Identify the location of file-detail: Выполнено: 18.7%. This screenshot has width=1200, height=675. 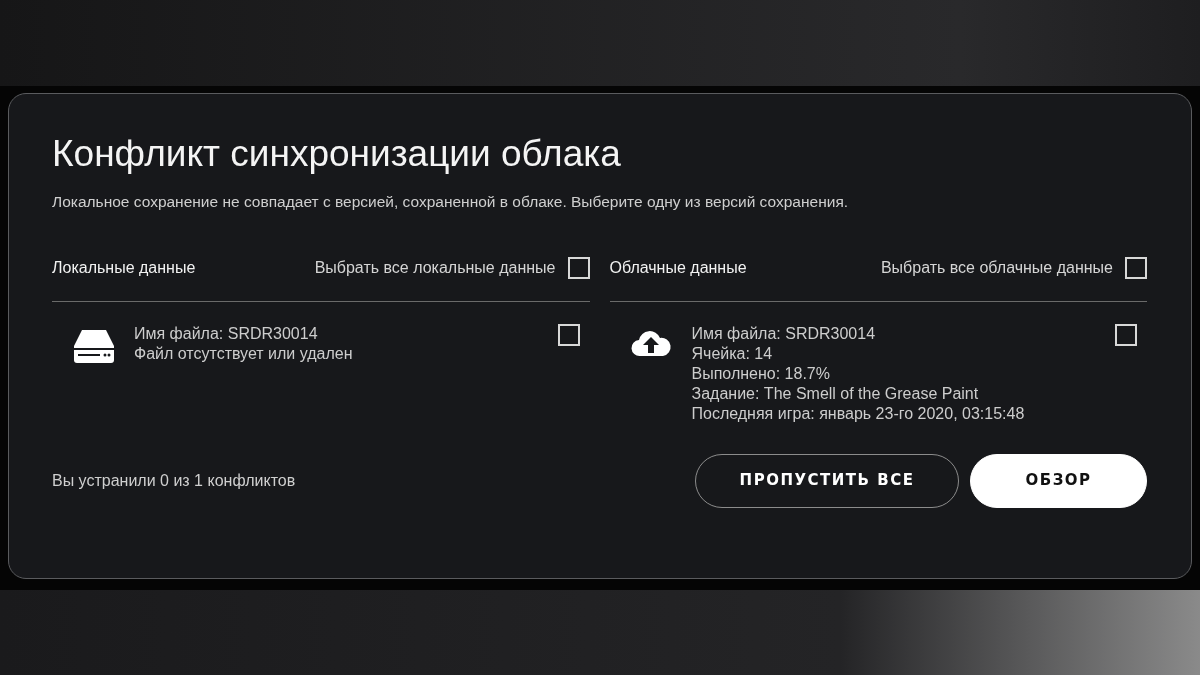
(761, 373).